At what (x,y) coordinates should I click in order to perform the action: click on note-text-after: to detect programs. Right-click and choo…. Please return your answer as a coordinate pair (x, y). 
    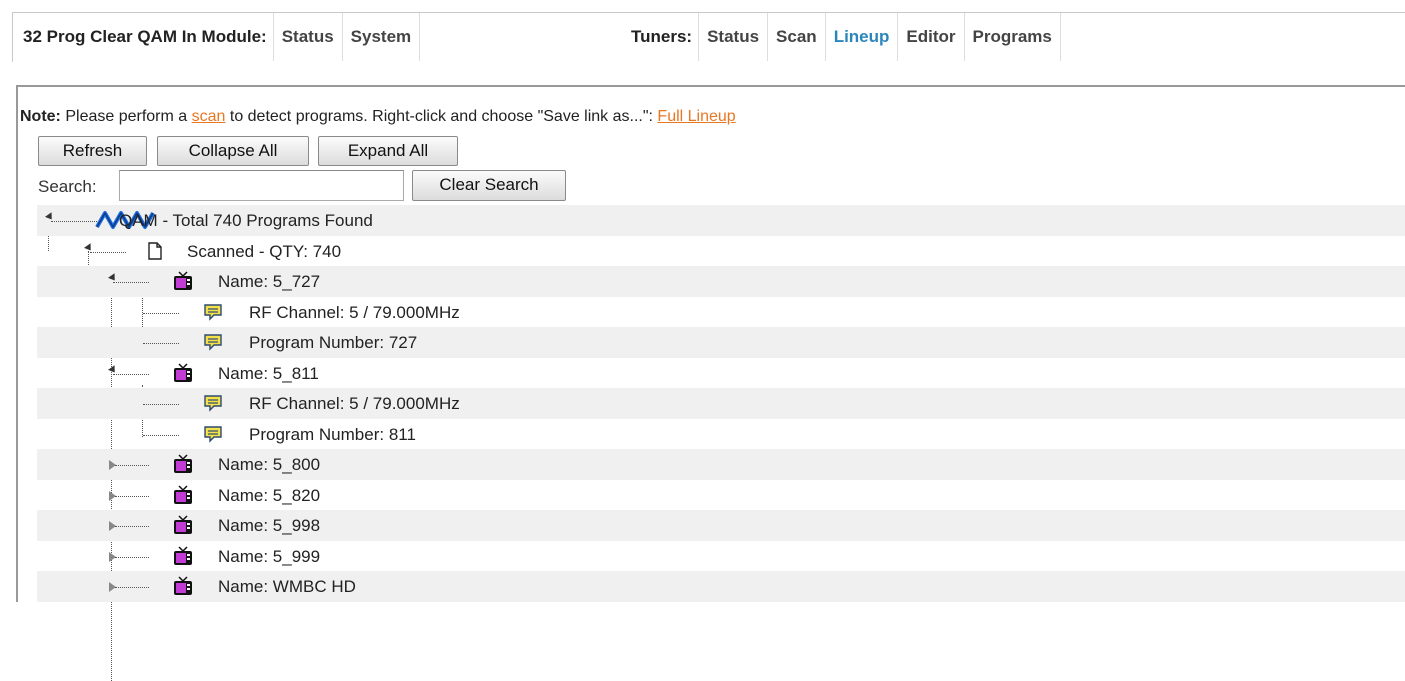
    Looking at the image, I should click on (441, 116).